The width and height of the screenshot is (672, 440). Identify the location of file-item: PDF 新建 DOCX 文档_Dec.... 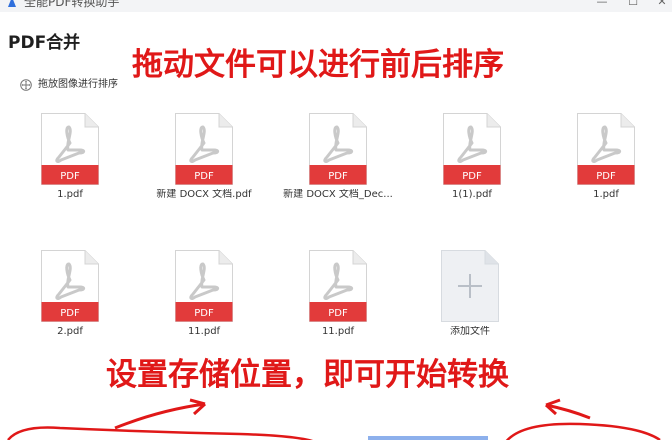
(338, 163).